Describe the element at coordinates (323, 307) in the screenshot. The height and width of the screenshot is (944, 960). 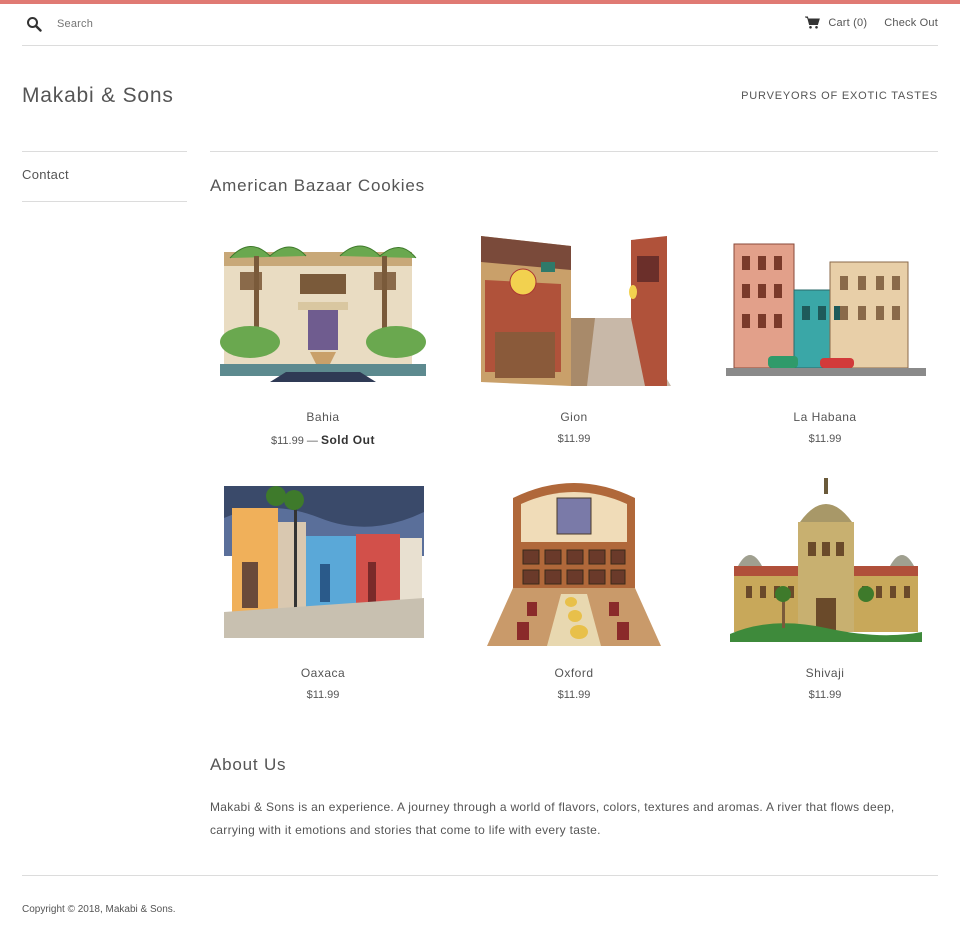
I see `product-image-bahia` at that location.